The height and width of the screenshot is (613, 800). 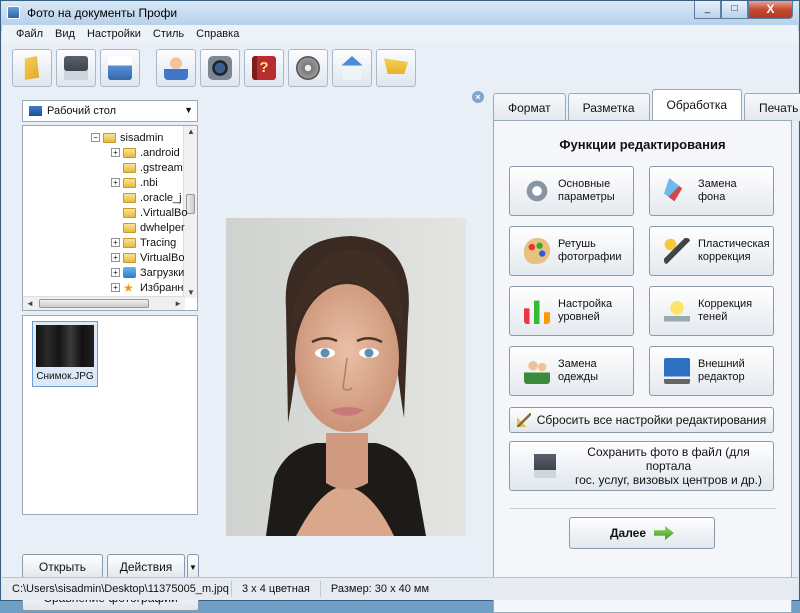 I want to click on retouch-button: Ретушь фотографии, so click(x=571, y=251).